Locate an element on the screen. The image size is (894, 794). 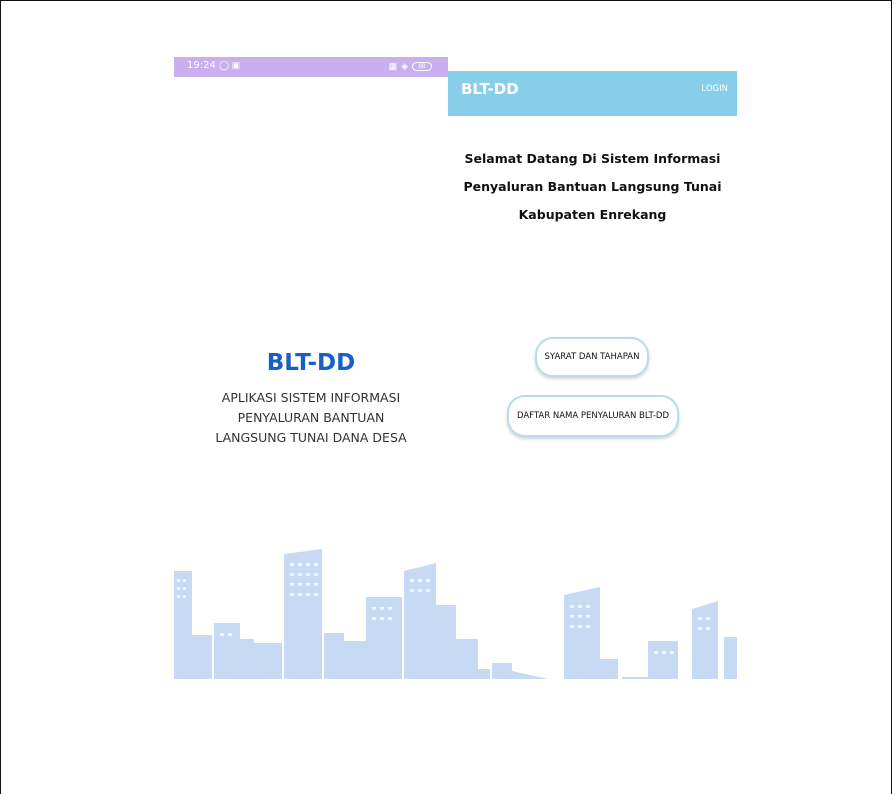
status-time: 19:24 is located at coordinates (201, 65).